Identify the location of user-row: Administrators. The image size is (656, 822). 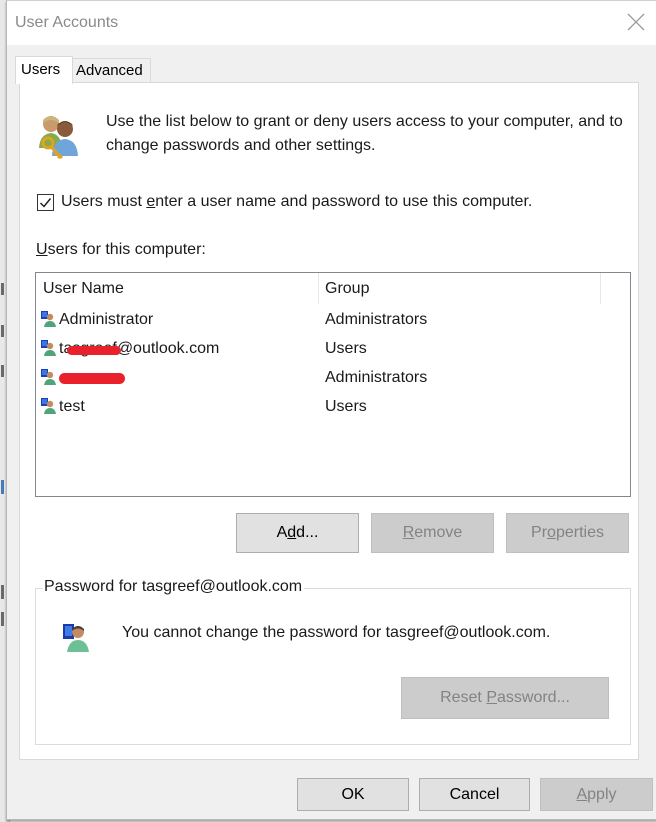
(333, 378).